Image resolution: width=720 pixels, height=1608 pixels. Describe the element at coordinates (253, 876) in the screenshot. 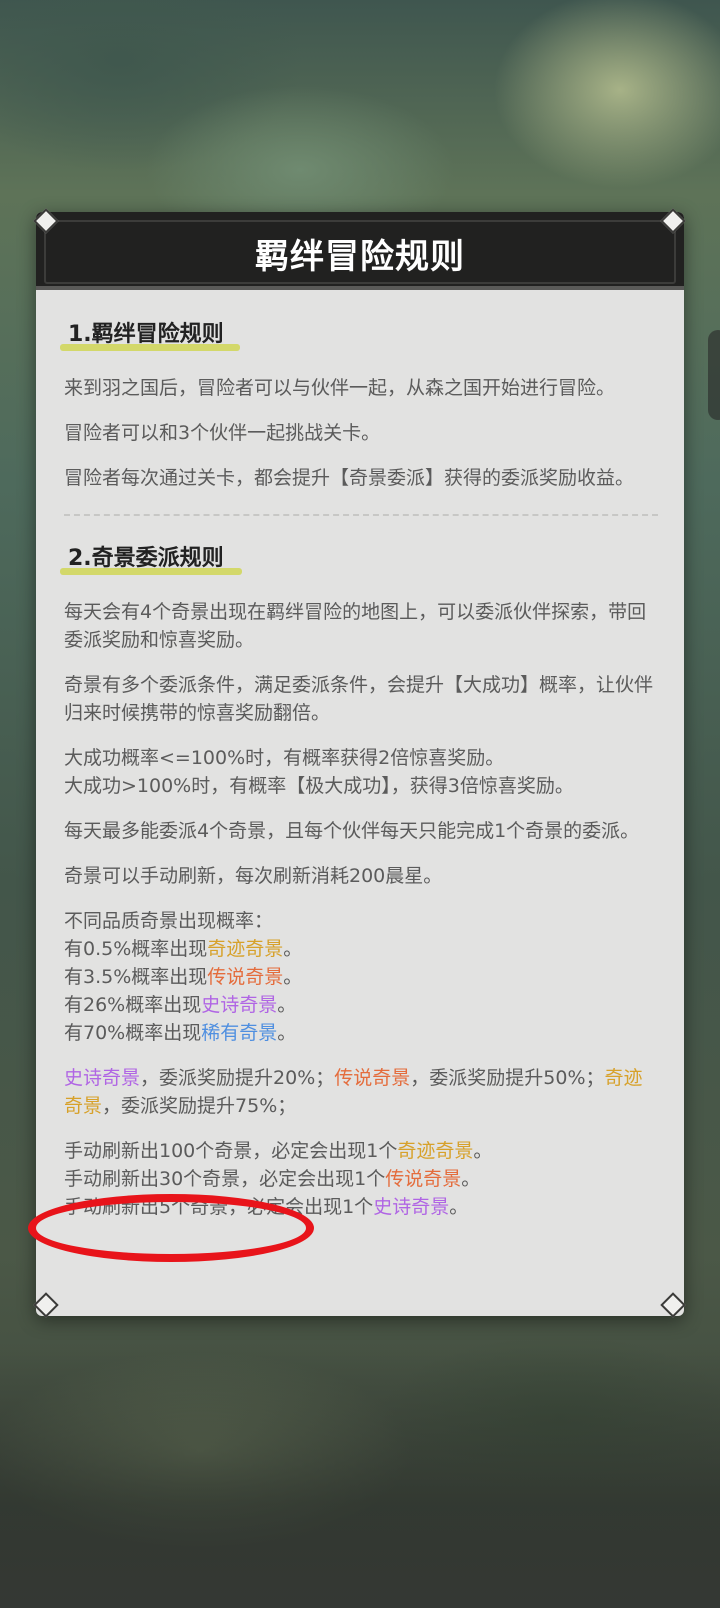

I see `rule-text: 奇景可以手动刷新，每次刷新消耗200晨星。` at that location.